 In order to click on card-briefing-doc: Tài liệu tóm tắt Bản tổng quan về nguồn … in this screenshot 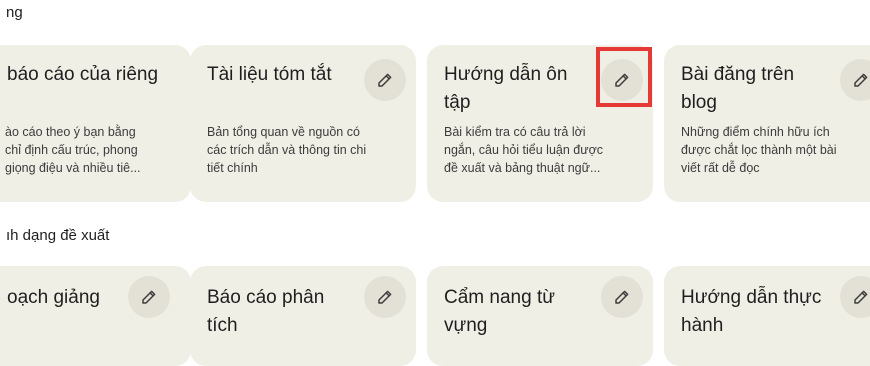, I will do `click(303, 123)`.